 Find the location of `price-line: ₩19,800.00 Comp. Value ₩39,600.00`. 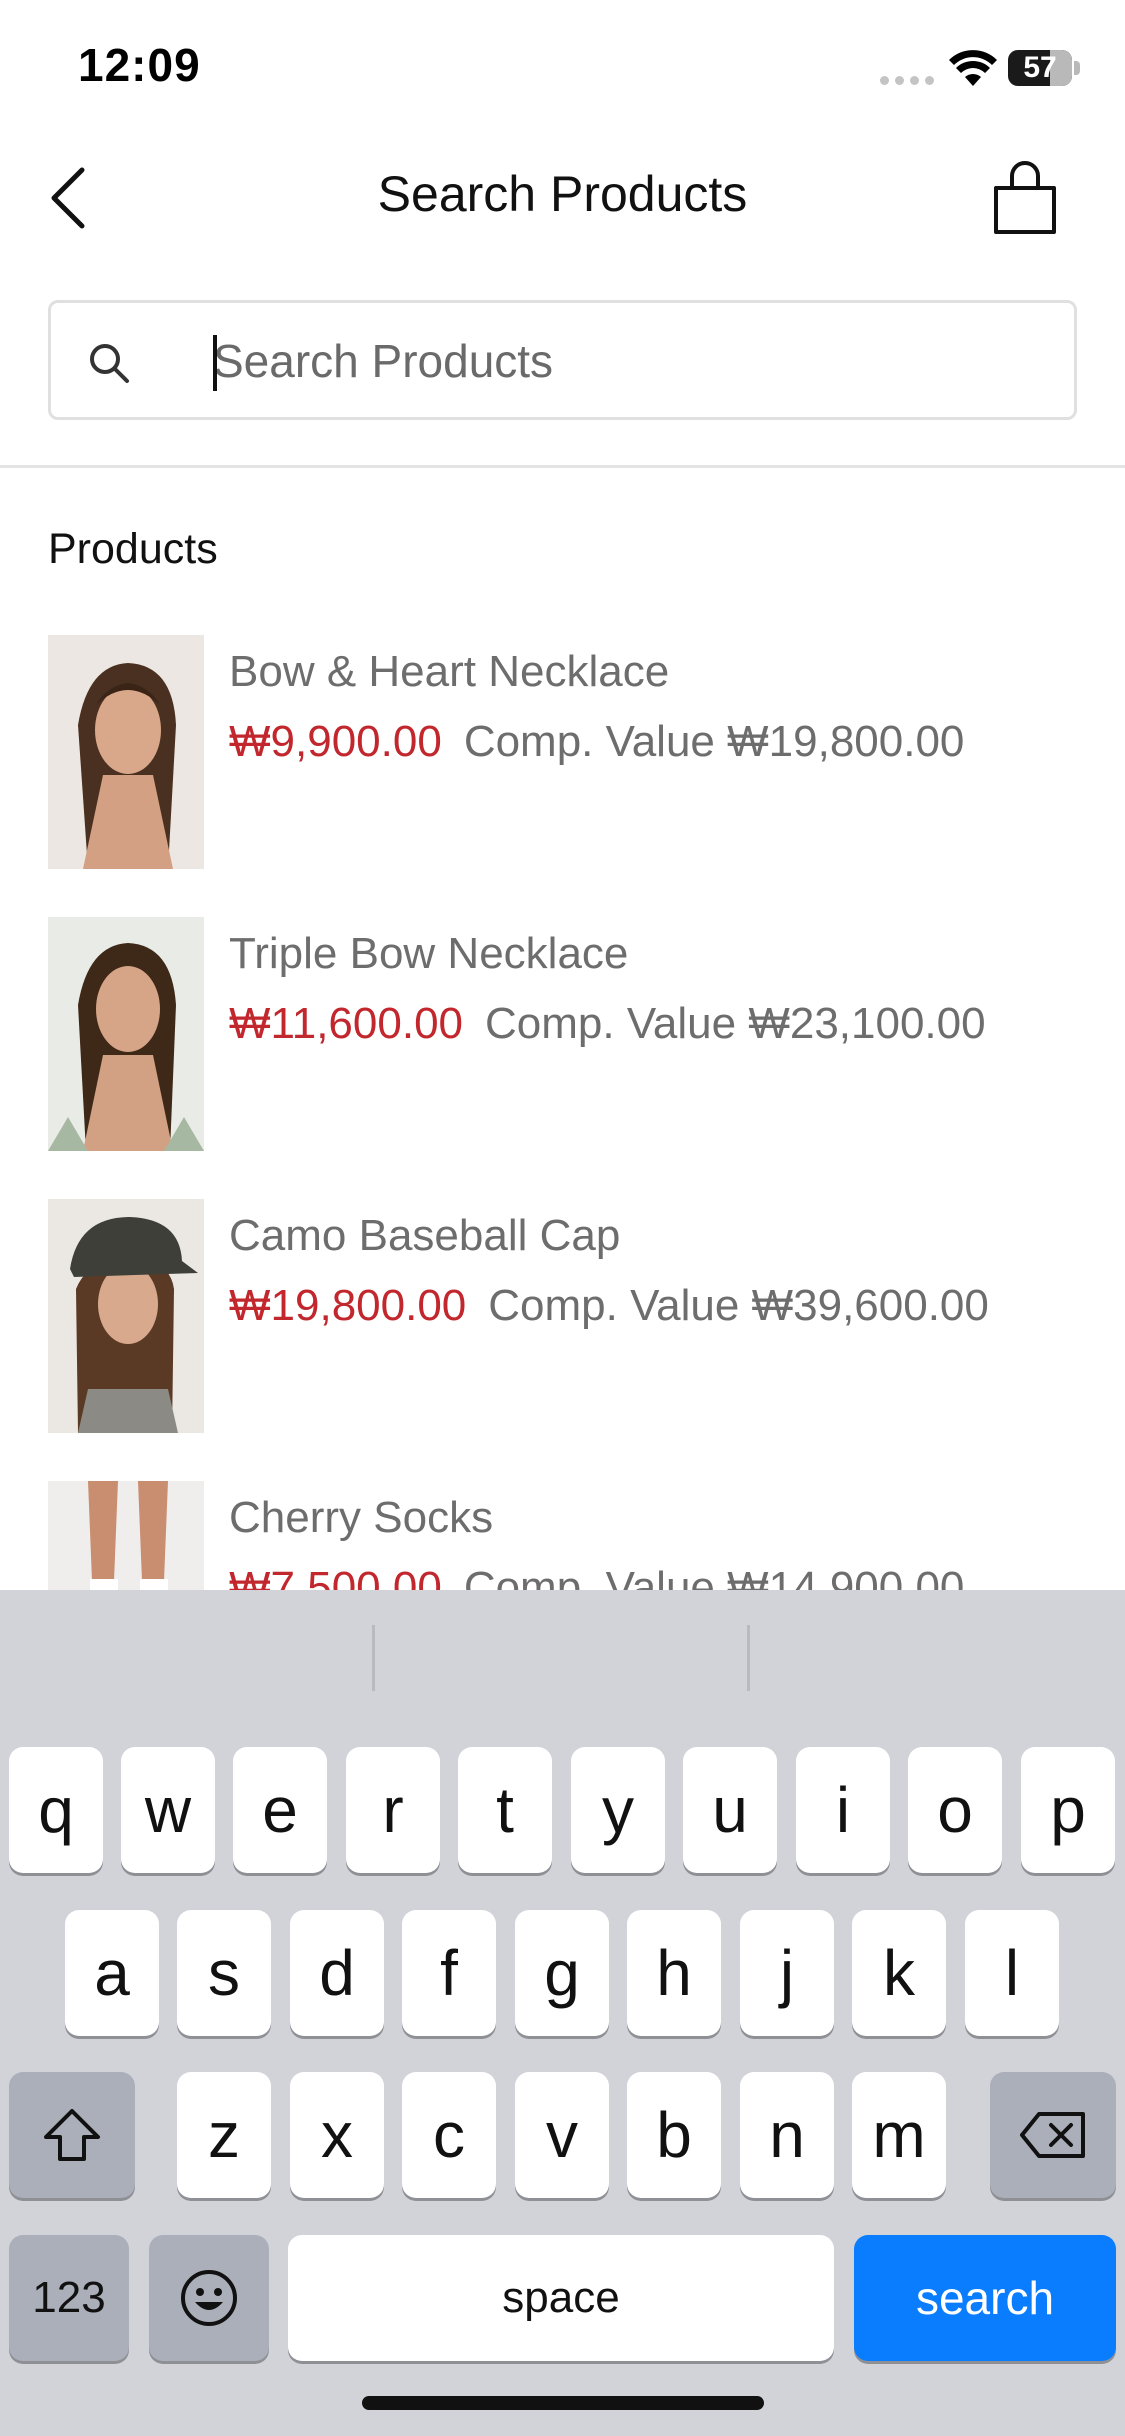

price-line: ₩19,800.00 Comp. Value ₩39,600.00 is located at coordinates (609, 1306).